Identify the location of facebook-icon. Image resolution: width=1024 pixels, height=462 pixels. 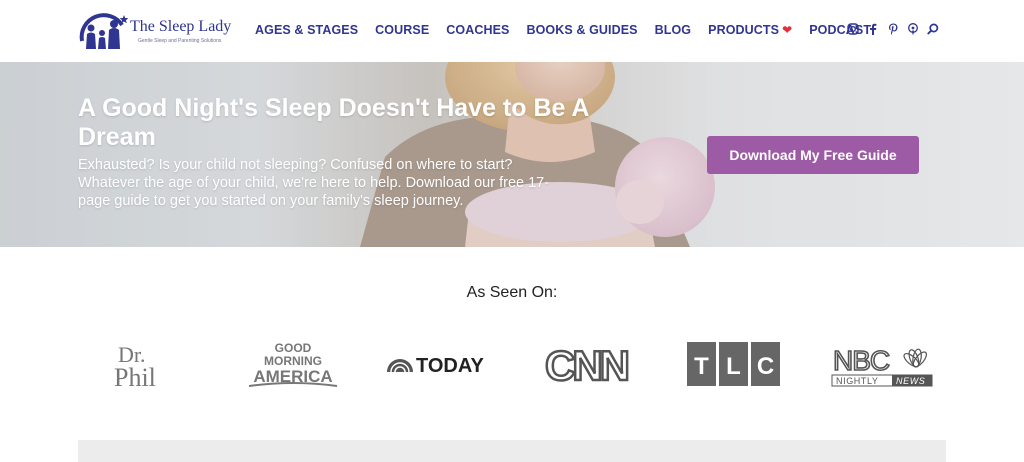
(873, 29).